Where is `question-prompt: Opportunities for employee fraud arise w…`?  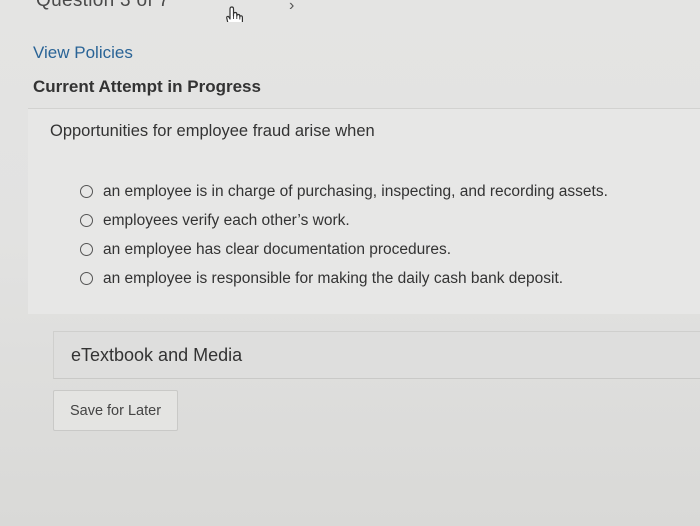 question-prompt: Opportunities for employee fraud arise w… is located at coordinates (212, 131).